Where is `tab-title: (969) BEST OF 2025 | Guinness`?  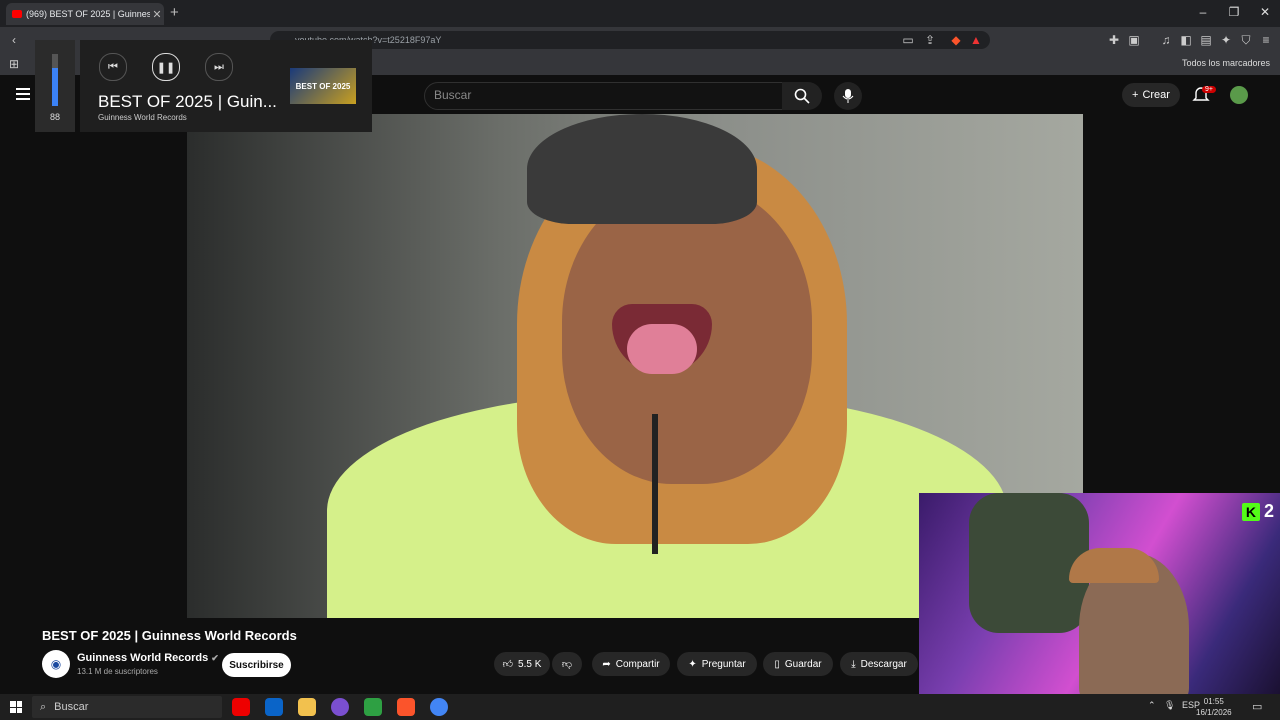
tab-title: (969) BEST OF 2025 | Guinness is located at coordinates (88, 14).